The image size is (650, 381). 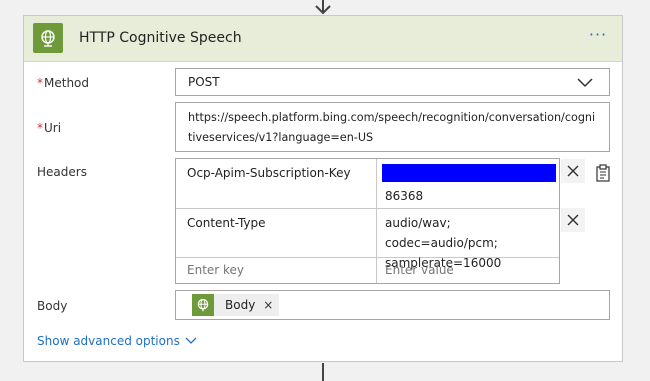 I want to click on redacted-value, so click(x=469, y=173).